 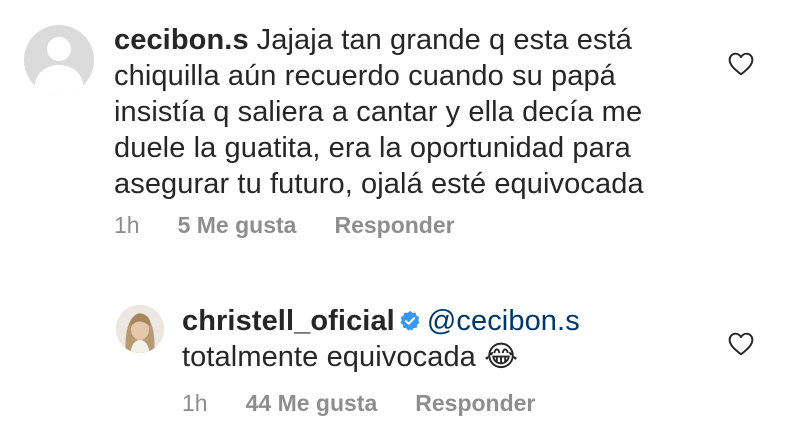 What do you see at coordinates (59, 60) in the screenshot?
I see `default-avatar-icon` at bounding box center [59, 60].